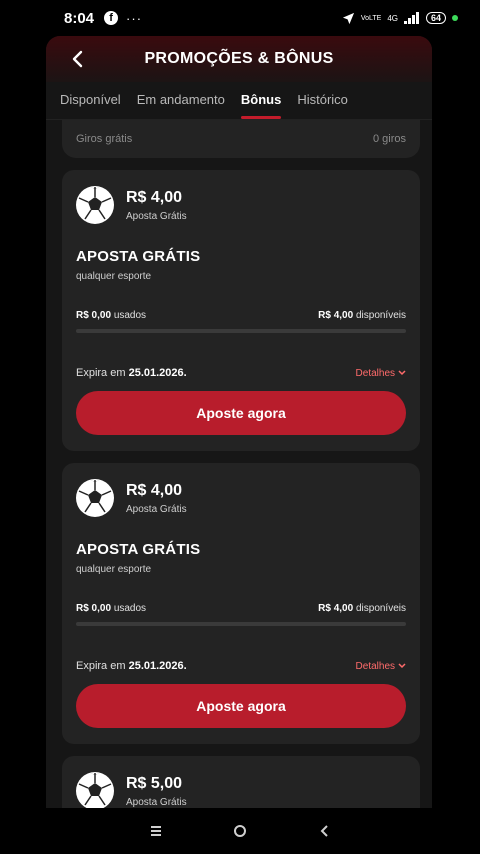  What do you see at coordinates (111, 18) in the screenshot?
I see `facebook-notification-icon: f` at bounding box center [111, 18].